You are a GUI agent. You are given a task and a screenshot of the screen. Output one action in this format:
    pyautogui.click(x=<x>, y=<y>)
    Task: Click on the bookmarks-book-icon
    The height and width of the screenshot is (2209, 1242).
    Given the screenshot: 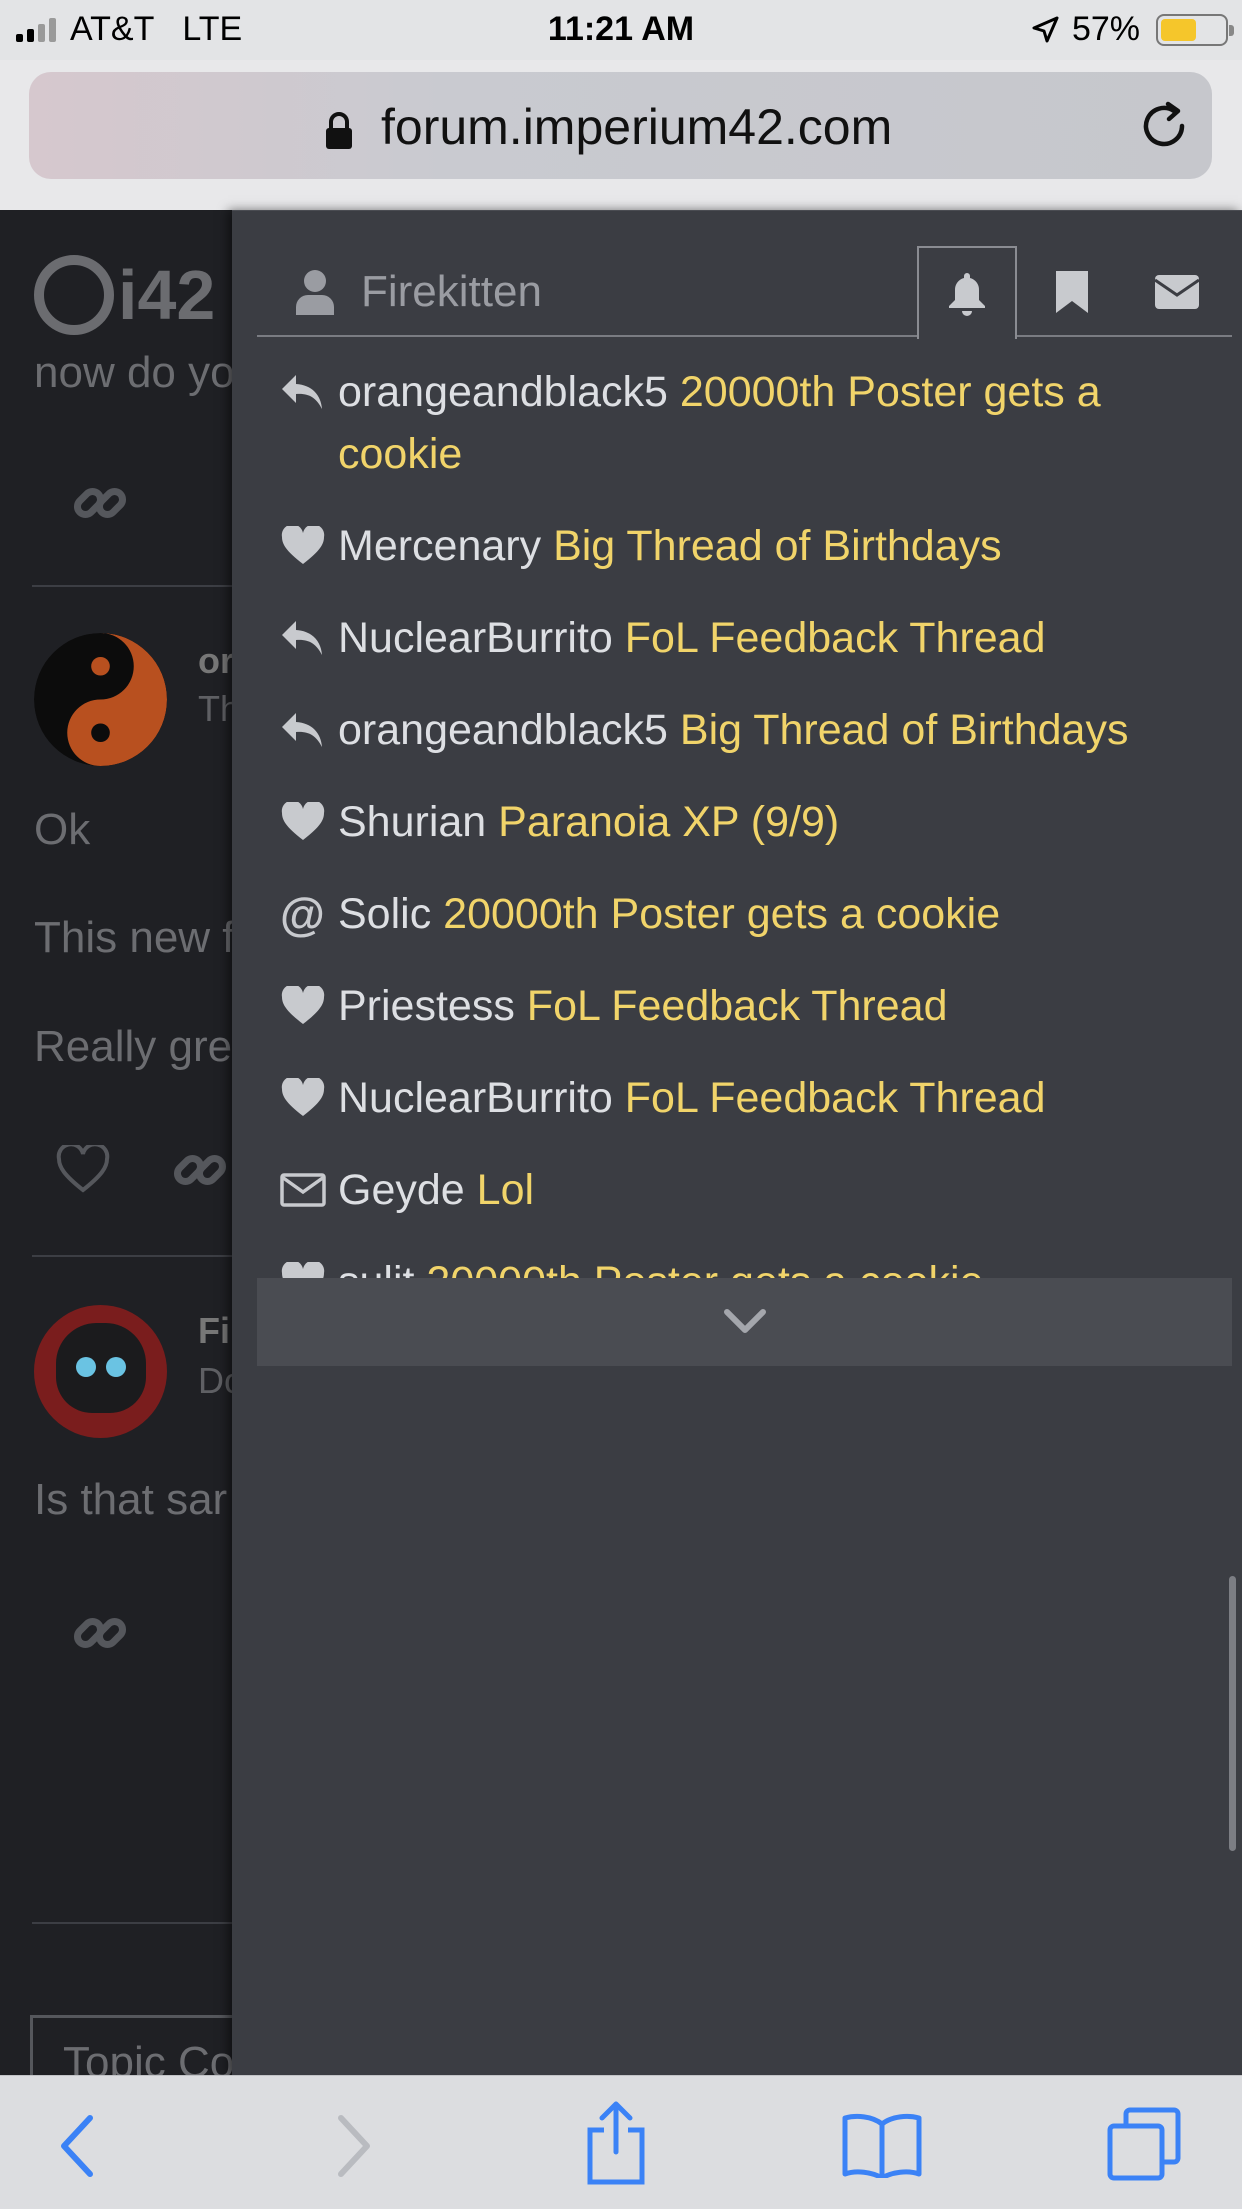 What is the action you would take?
    pyautogui.click(x=882, y=2145)
    